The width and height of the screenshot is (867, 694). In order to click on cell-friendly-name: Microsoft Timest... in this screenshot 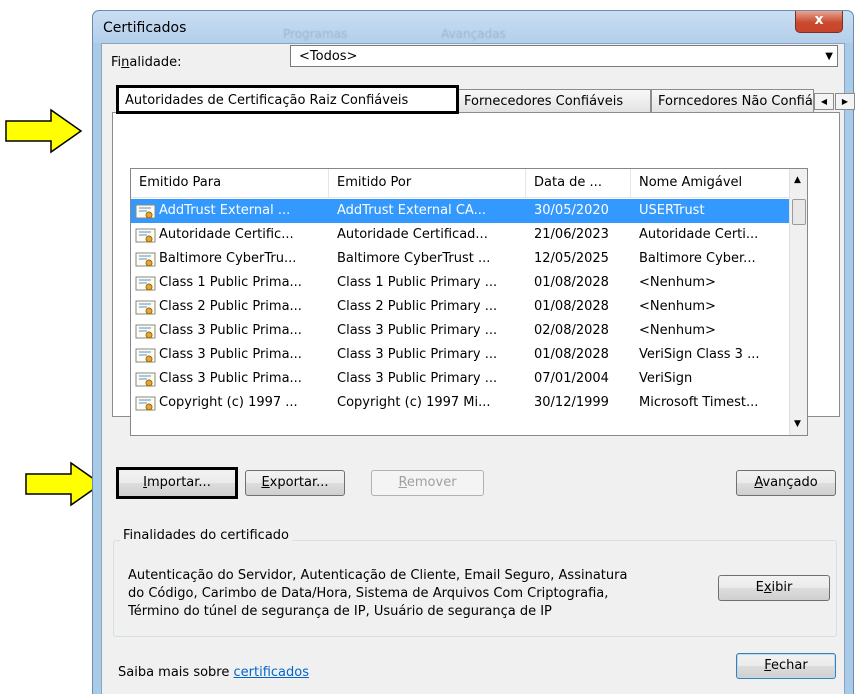, I will do `click(699, 402)`.